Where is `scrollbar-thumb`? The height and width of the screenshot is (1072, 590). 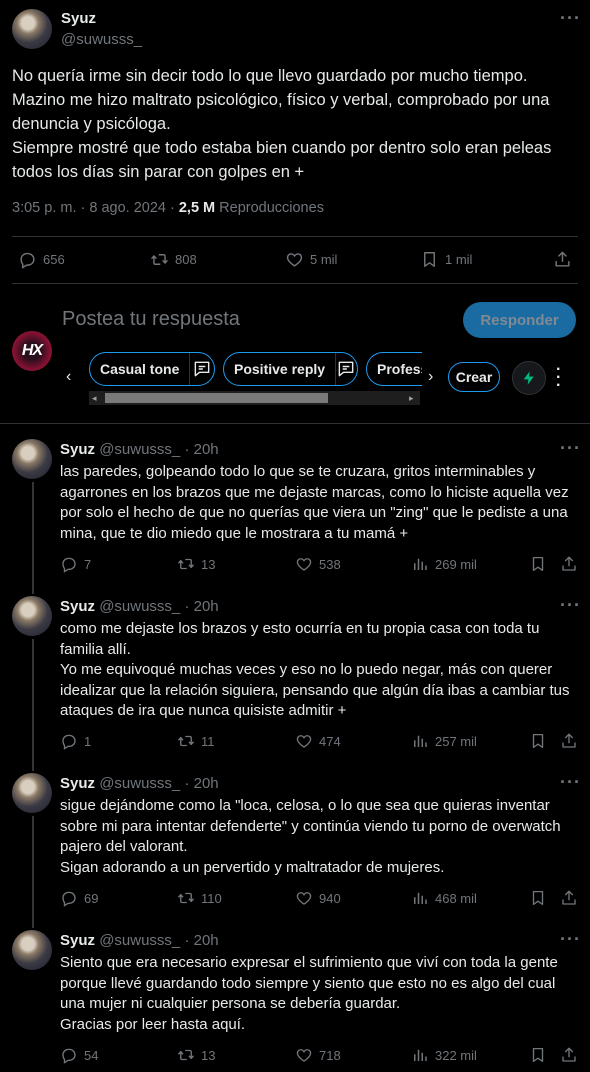 scrollbar-thumb is located at coordinates (216, 398).